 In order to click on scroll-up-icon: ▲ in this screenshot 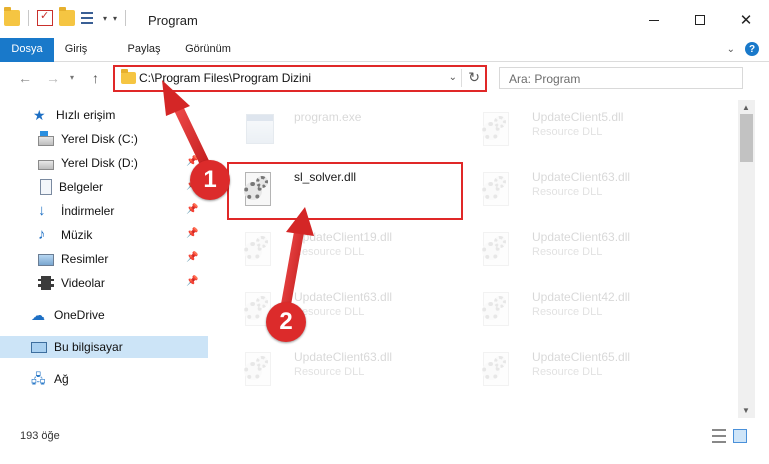, I will do `click(746, 107)`.